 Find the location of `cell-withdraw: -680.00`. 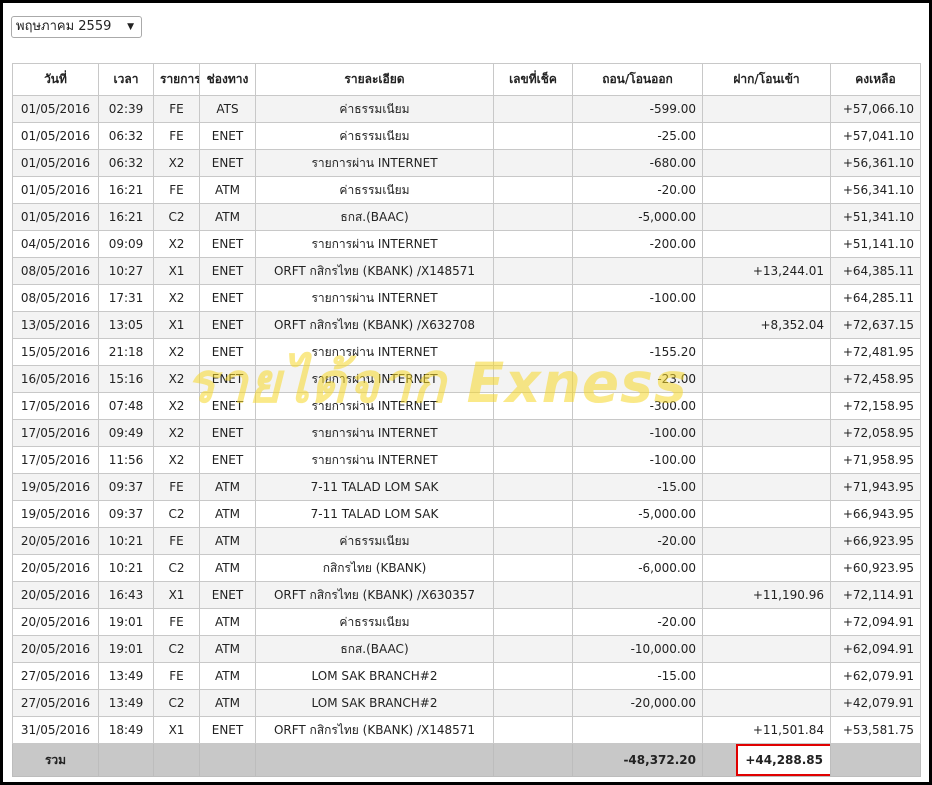

cell-withdraw: -680.00 is located at coordinates (637, 163).